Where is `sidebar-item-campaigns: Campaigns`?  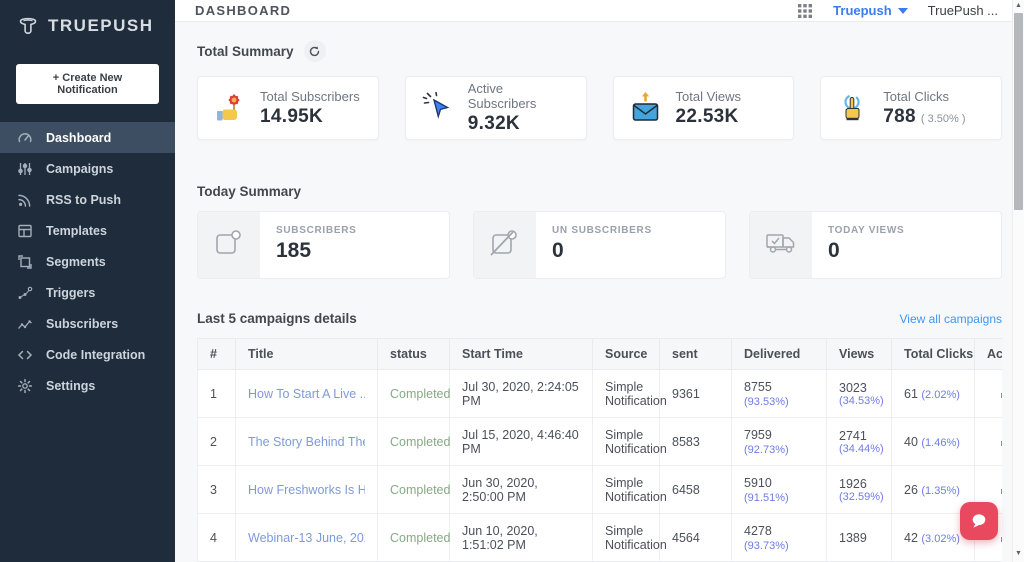 sidebar-item-campaigns: Campaigns is located at coordinates (87, 168).